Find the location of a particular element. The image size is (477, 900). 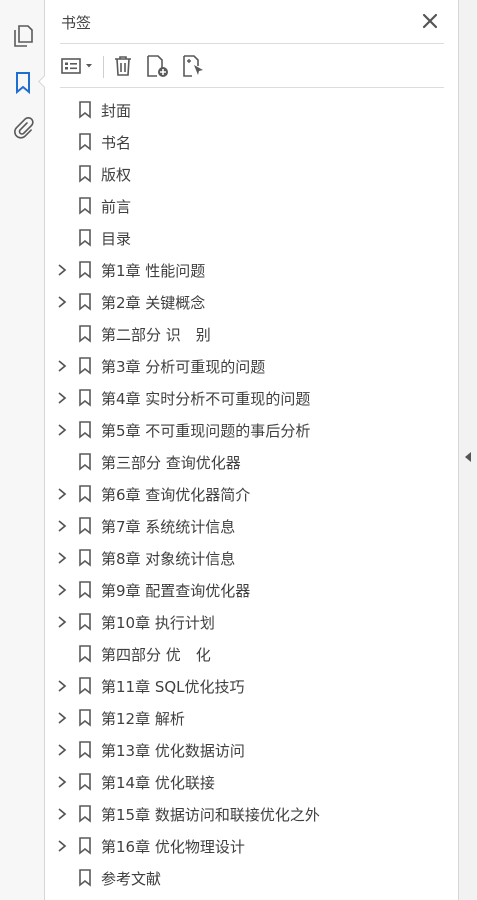

page-thumbnails-button is located at coordinates (23, 36).